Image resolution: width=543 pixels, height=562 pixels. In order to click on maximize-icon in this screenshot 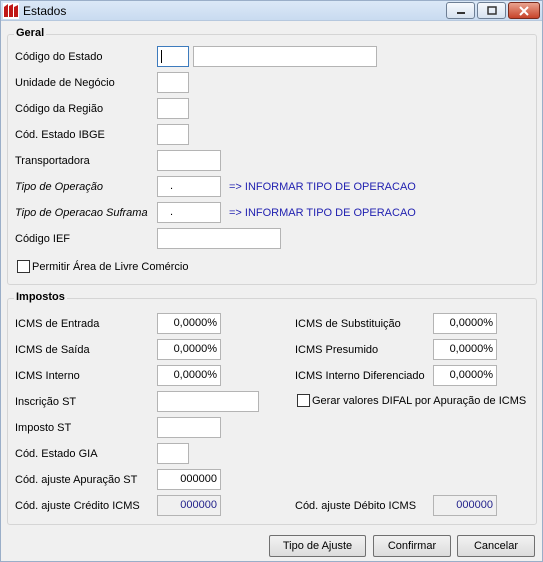, I will do `click(491, 10)`.